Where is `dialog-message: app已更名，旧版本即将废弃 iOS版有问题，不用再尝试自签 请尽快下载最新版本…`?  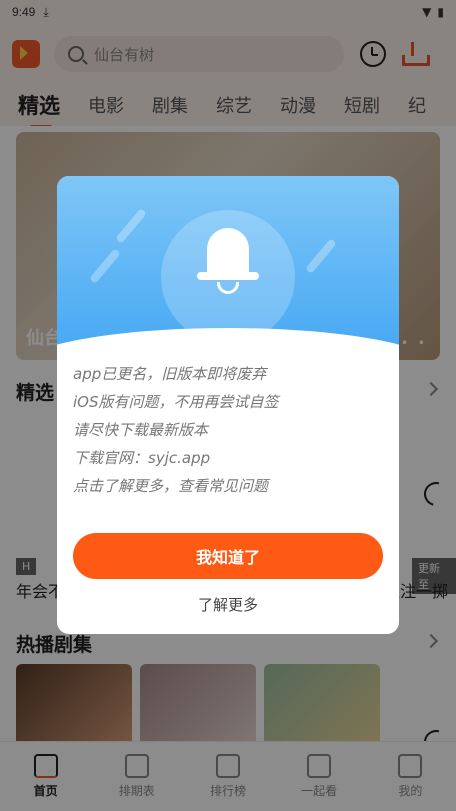
dialog-message: app已更名，旧版本即将废弃 iOS版有问题，不用再尝试自签 请尽快下载最新版本… is located at coordinates (228, 430).